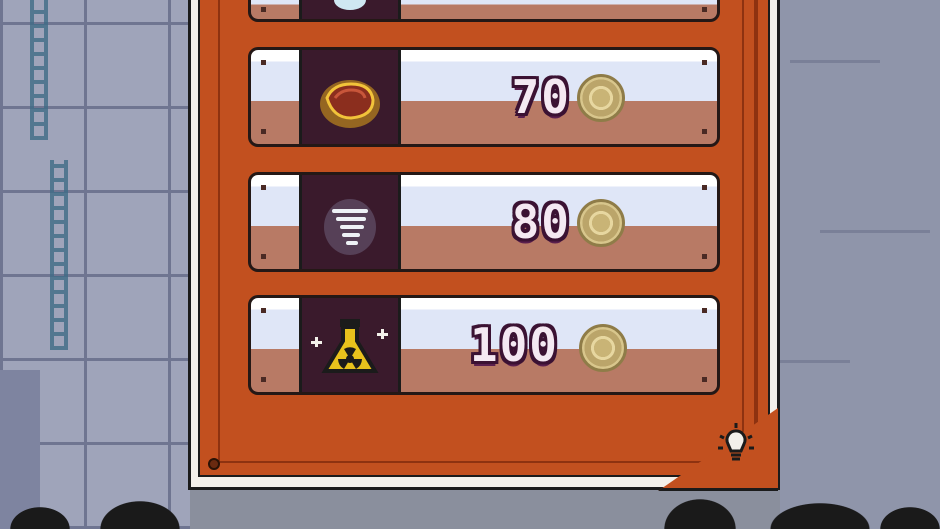 This screenshot has width=940, height=529. I want to click on item-price-meat: 70, so click(541, 97).